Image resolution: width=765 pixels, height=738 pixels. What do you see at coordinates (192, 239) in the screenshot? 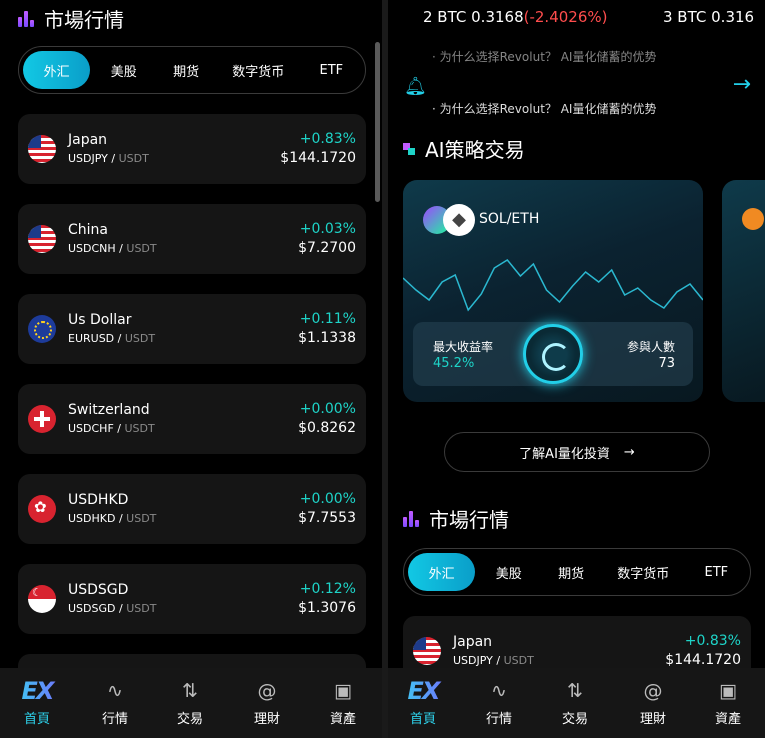
I see `list-item: China USDCNH / USDT +0.03% $7.2700` at bounding box center [192, 239].